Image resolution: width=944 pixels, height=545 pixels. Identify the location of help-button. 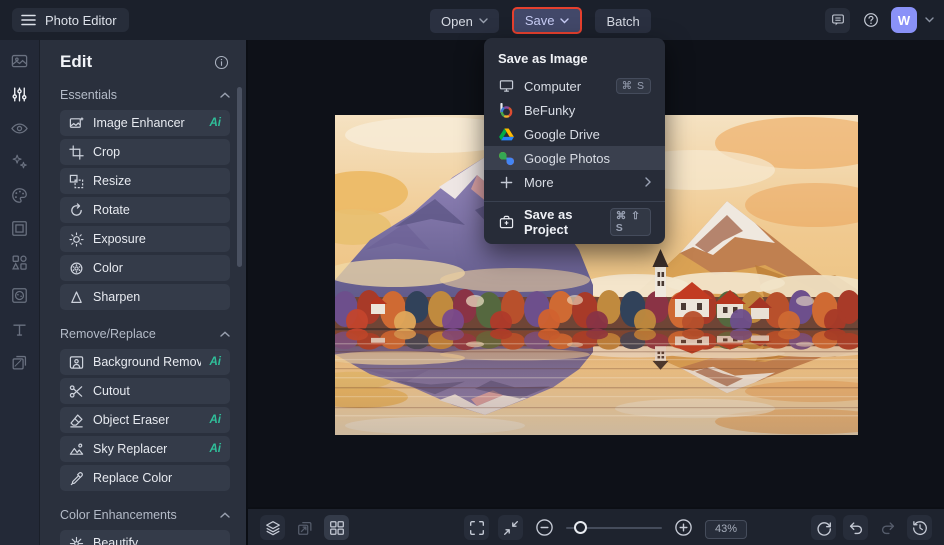
(870, 20).